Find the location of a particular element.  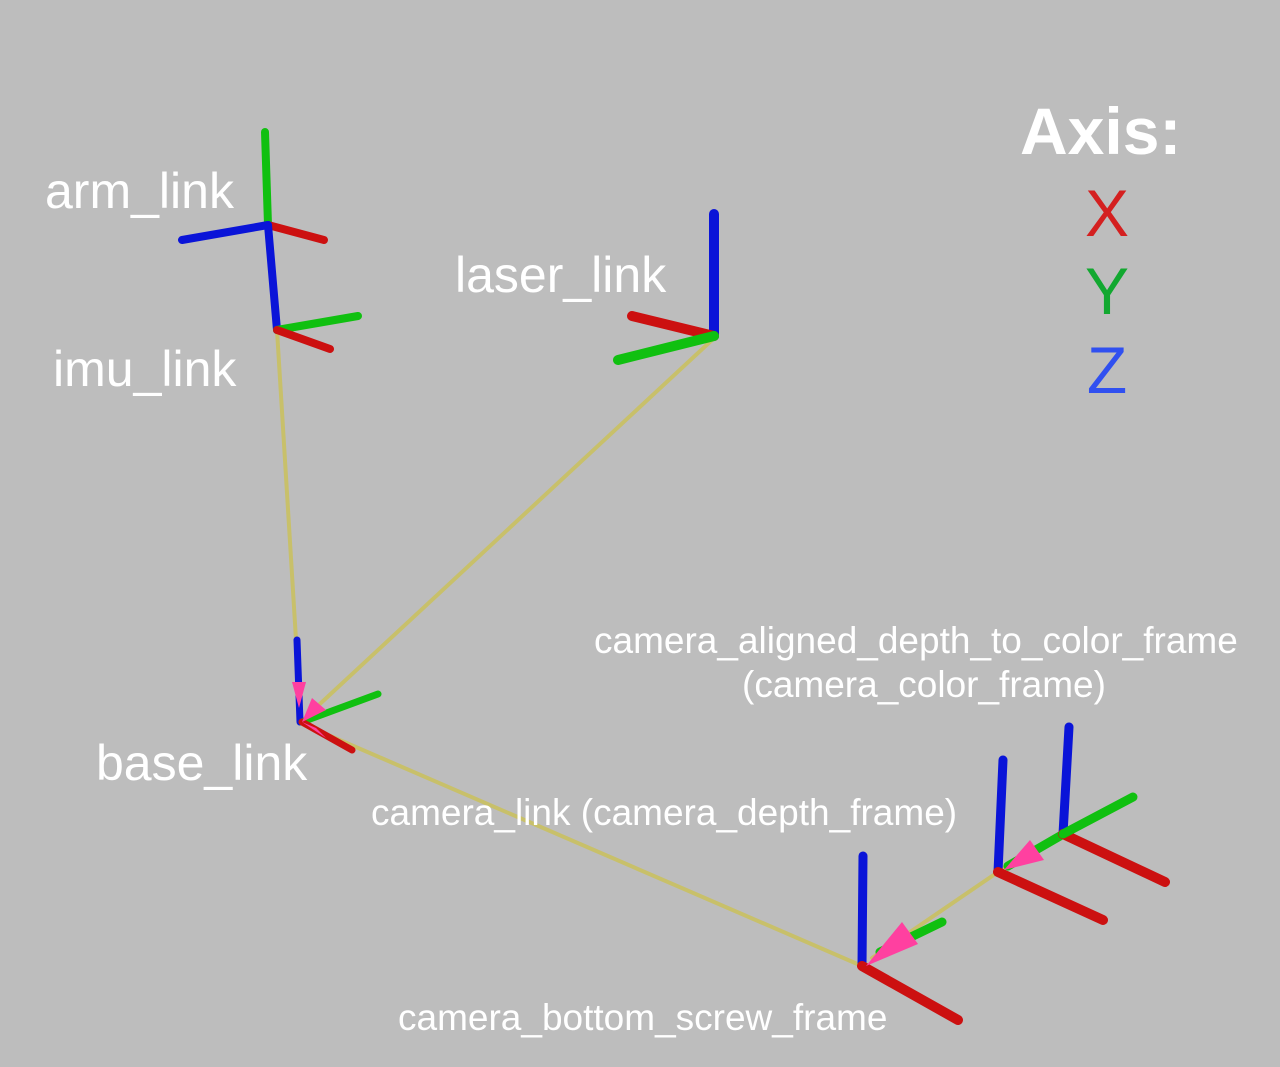

label-laser-link: laser_link is located at coordinates (561, 275).